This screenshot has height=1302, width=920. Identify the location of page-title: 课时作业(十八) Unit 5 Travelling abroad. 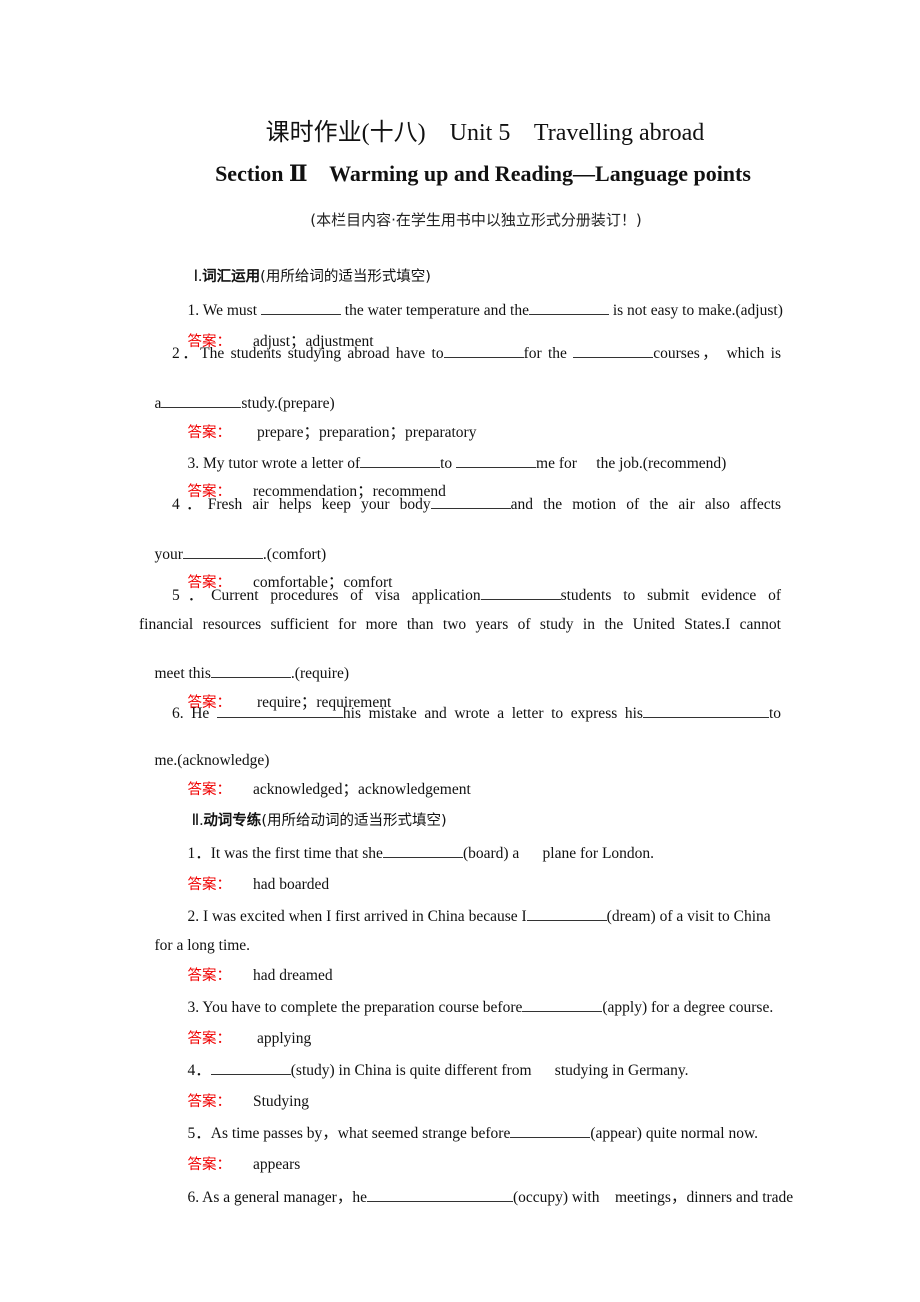
(485, 133).